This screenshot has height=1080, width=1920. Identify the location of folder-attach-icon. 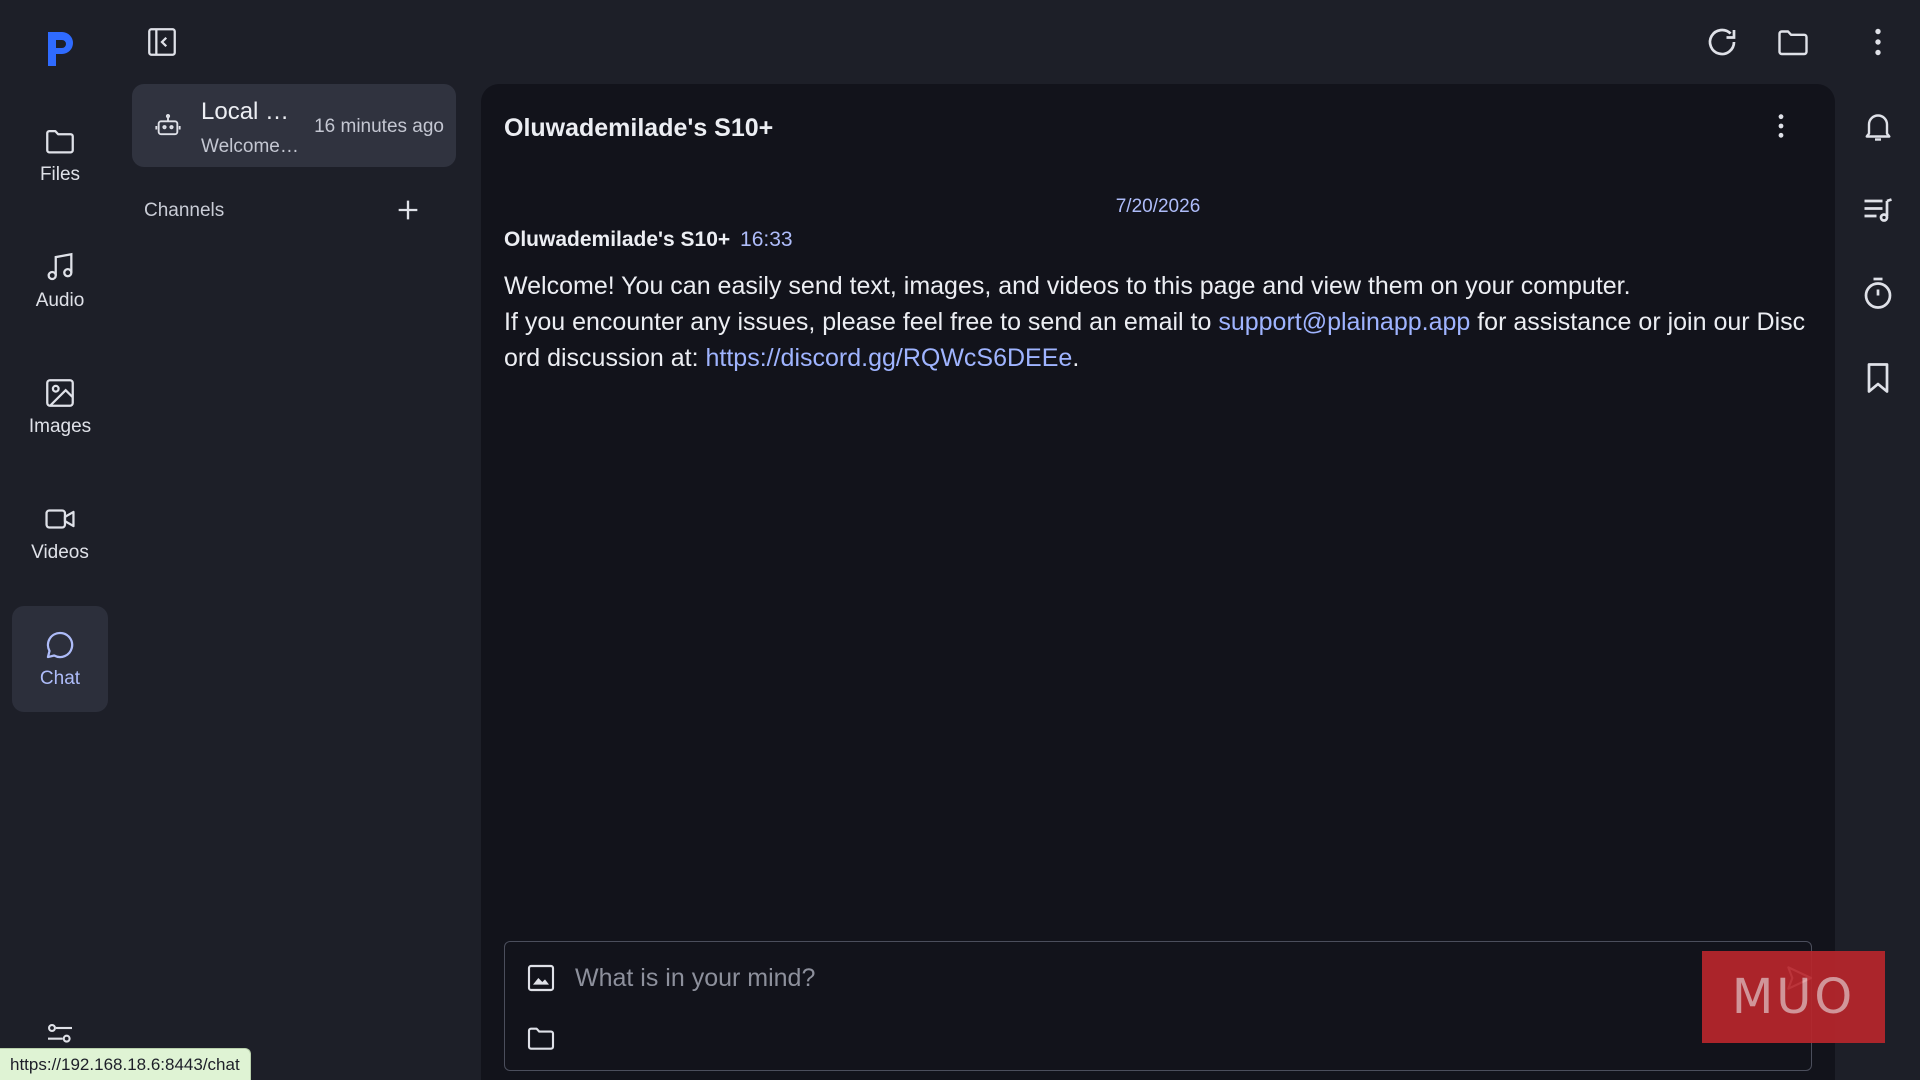
(541, 1038).